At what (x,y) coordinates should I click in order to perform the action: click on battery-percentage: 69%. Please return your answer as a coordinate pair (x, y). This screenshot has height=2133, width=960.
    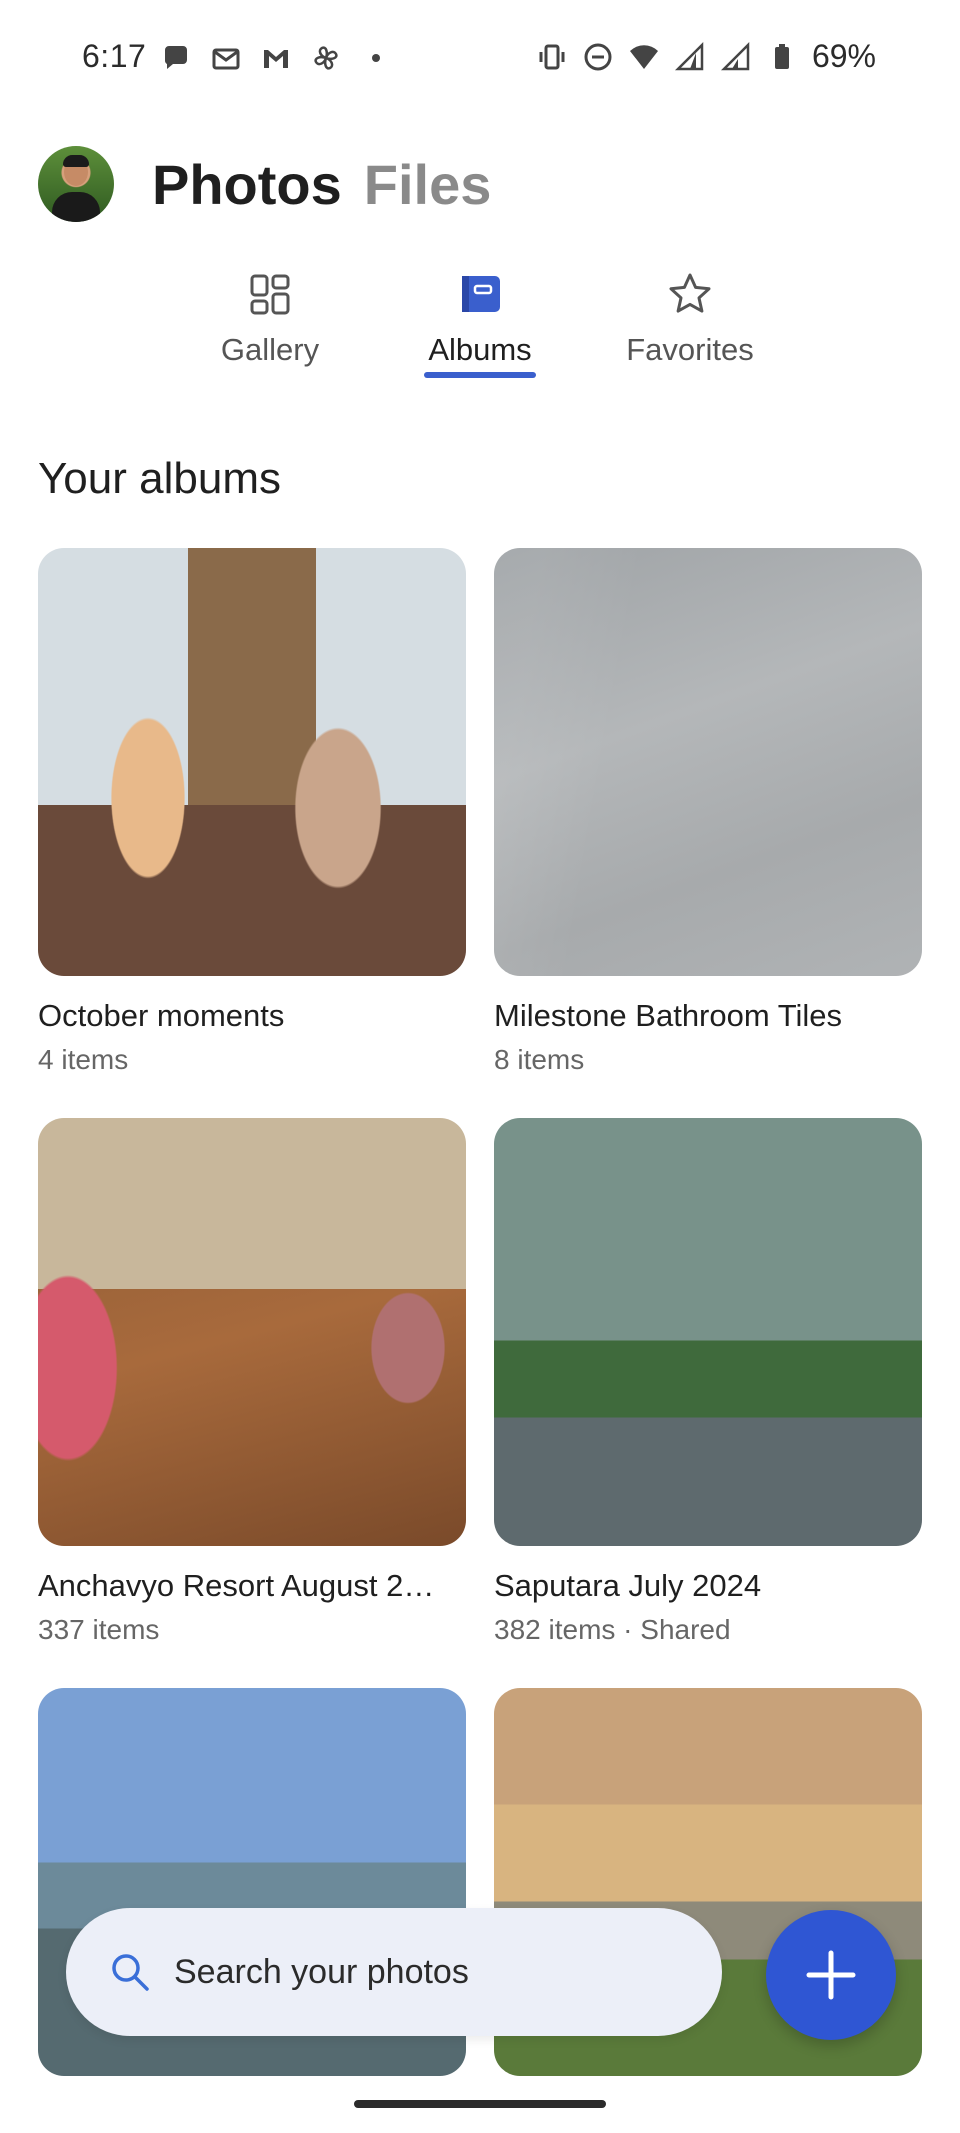
    Looking at the image, I should click on (843, 56).